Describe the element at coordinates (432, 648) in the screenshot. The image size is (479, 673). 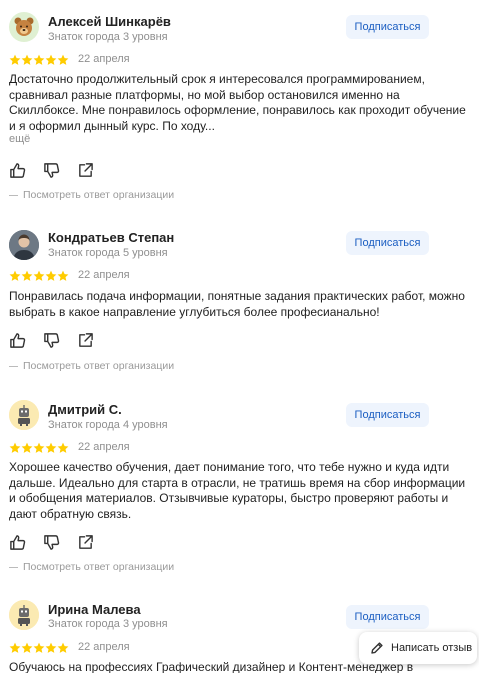
I see `write-review-label: Написать отзыв` at that location.